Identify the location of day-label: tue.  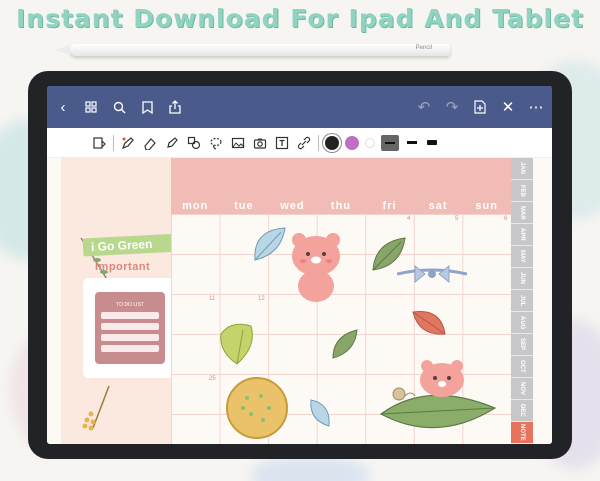
(244, 206).